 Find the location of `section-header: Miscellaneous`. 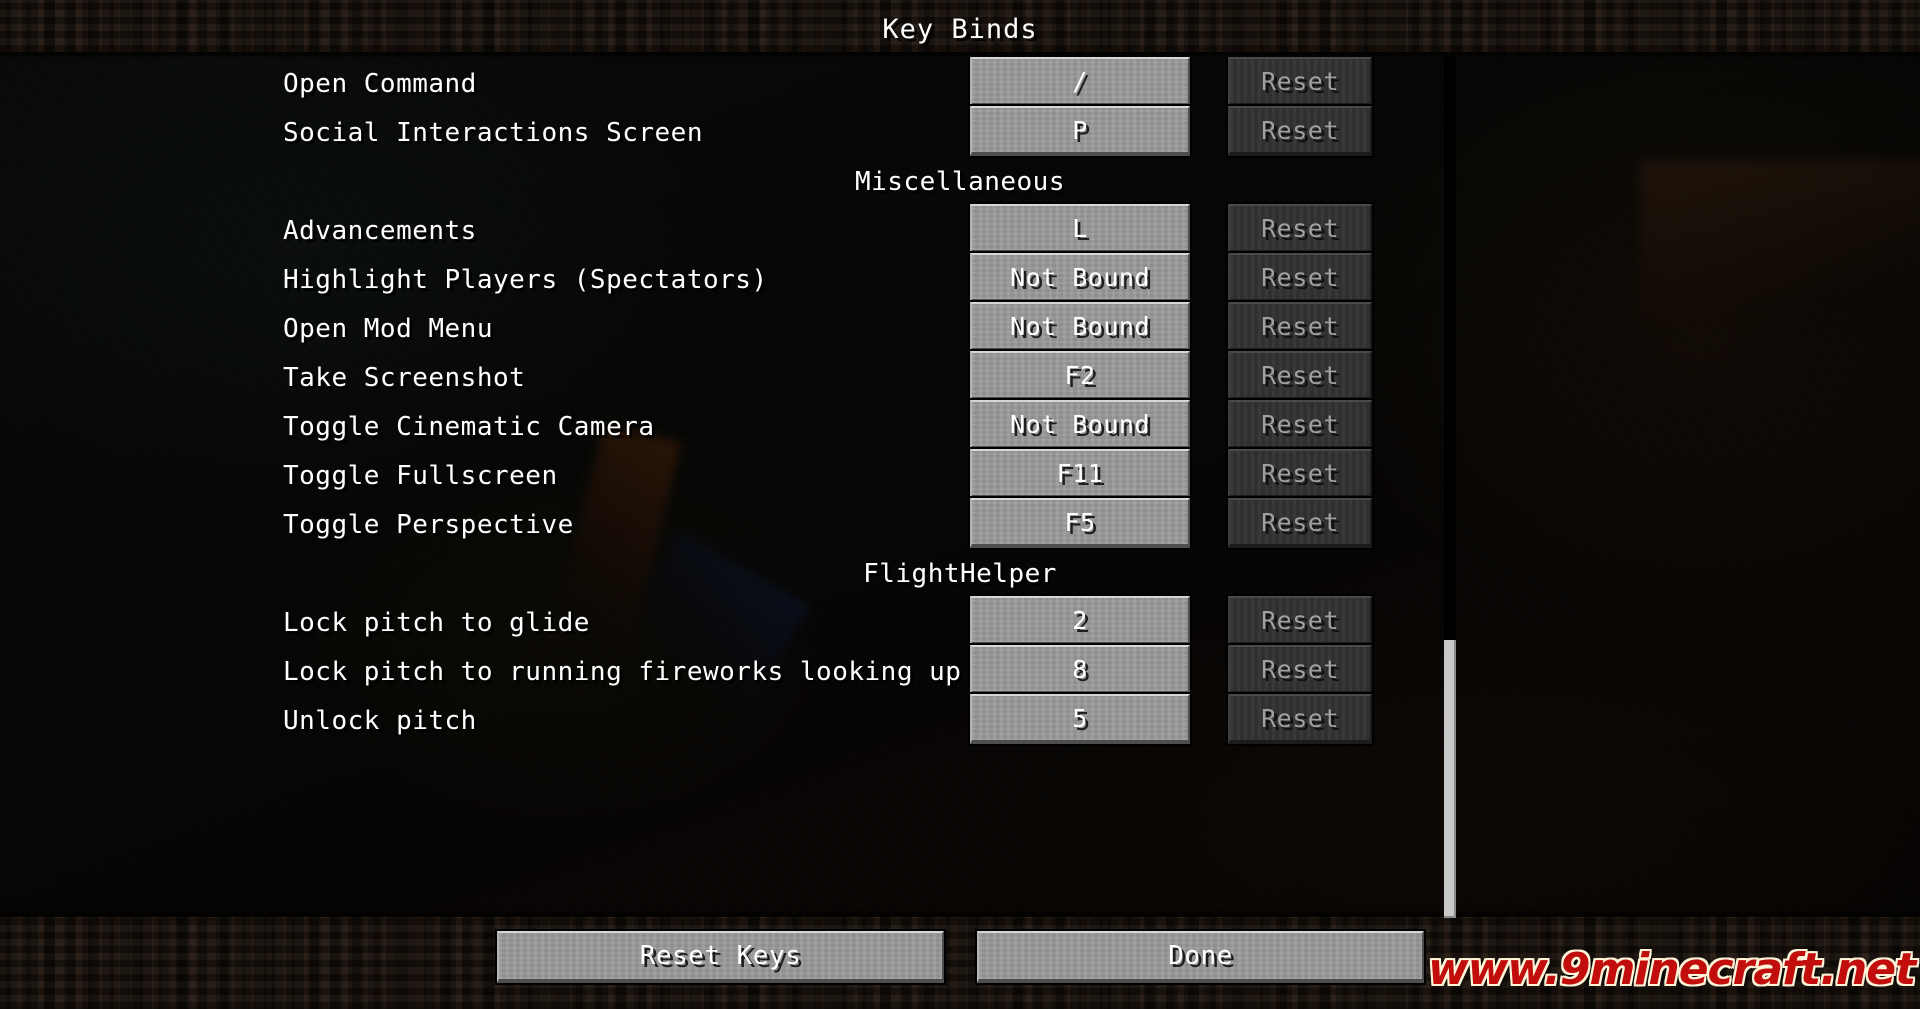

section-header: Miscellaneous is located at coordinates (960, 182).